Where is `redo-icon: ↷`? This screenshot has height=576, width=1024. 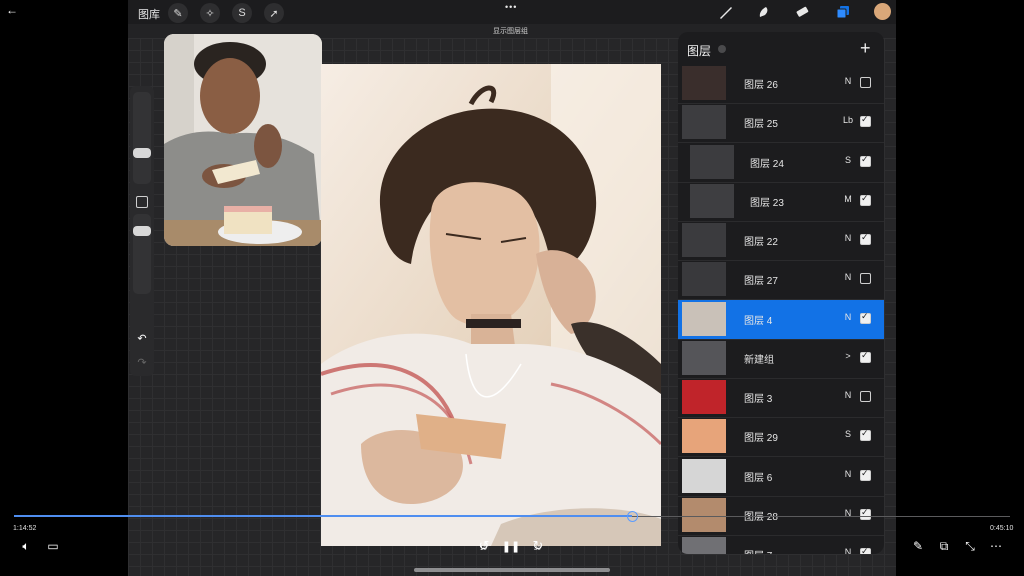
redo-icon: ↷ is located at coordinates (142, 362).